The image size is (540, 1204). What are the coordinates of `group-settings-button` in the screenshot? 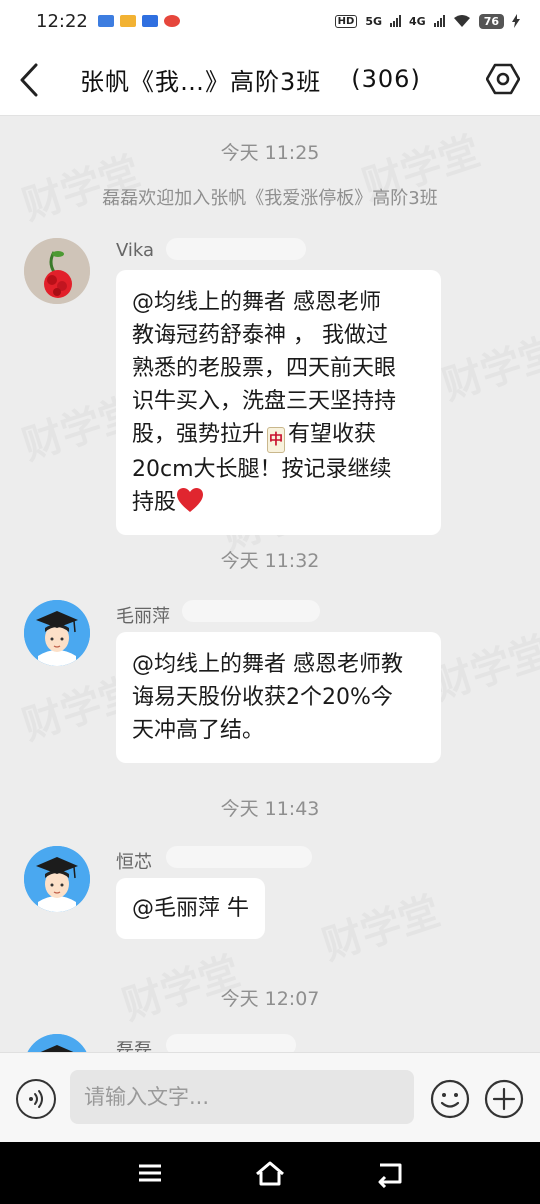 It's located at (503, 79).